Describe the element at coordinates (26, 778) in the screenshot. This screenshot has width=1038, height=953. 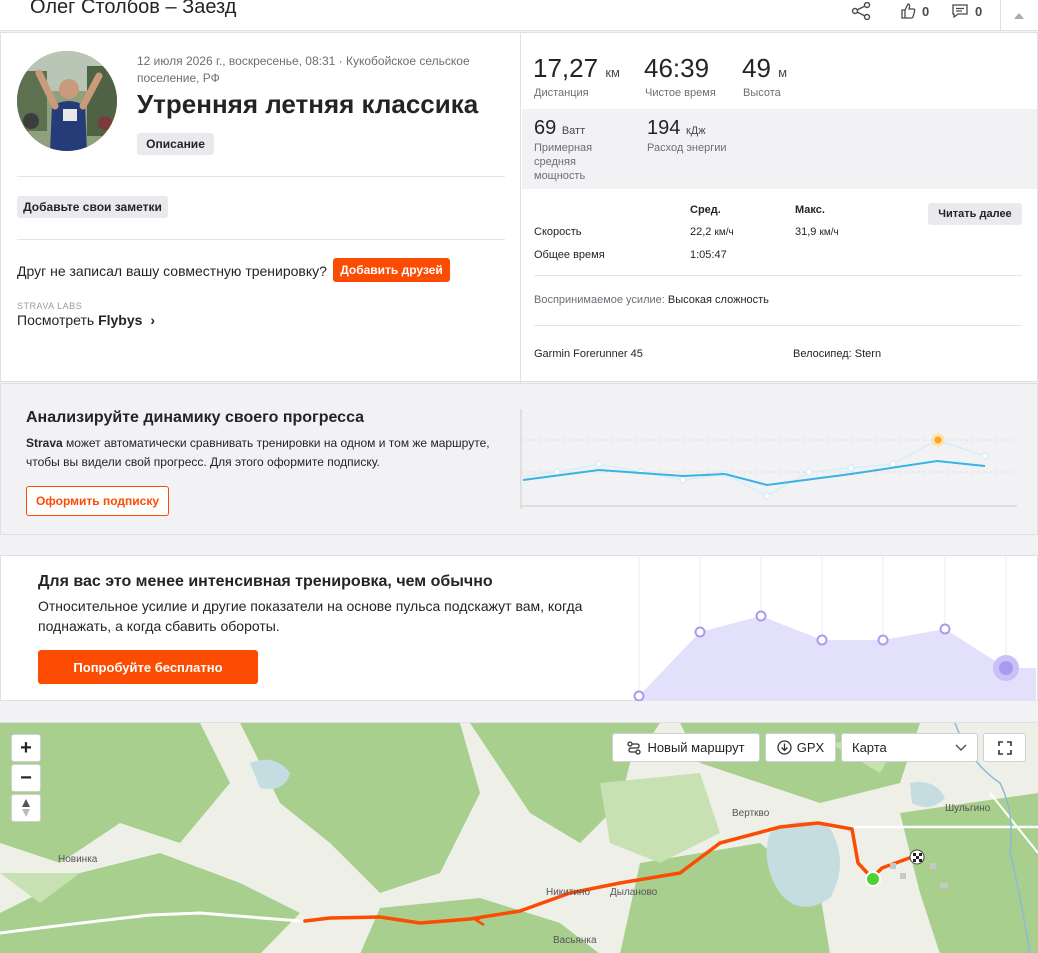
I see `zoom-out-button: −` at that location.